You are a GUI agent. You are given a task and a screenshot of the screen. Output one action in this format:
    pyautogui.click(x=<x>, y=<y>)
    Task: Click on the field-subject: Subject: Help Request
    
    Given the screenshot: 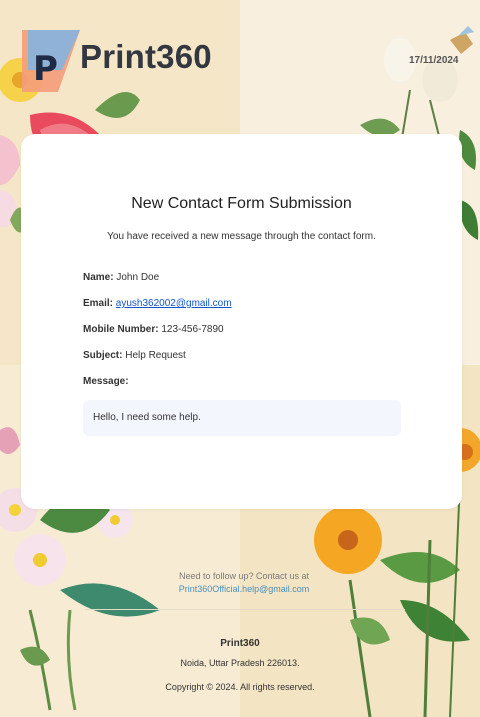 What is the action you would take?
    pyautogui.click(x=134, y=355)
    